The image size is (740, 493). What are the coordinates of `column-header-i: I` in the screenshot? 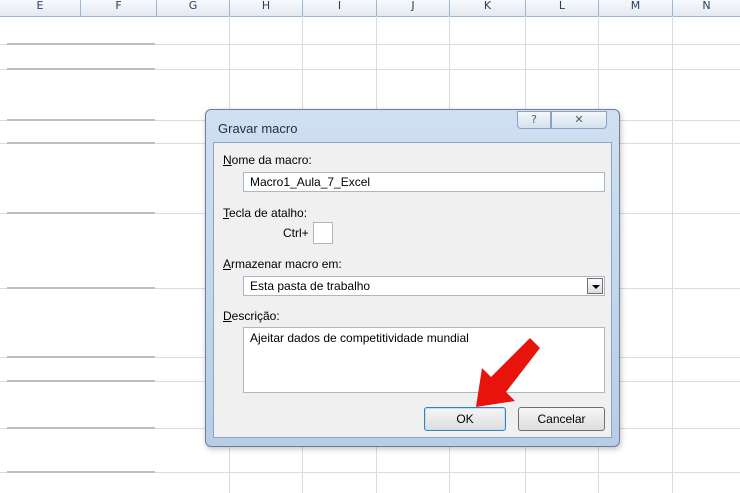 It's located at (340, 8).